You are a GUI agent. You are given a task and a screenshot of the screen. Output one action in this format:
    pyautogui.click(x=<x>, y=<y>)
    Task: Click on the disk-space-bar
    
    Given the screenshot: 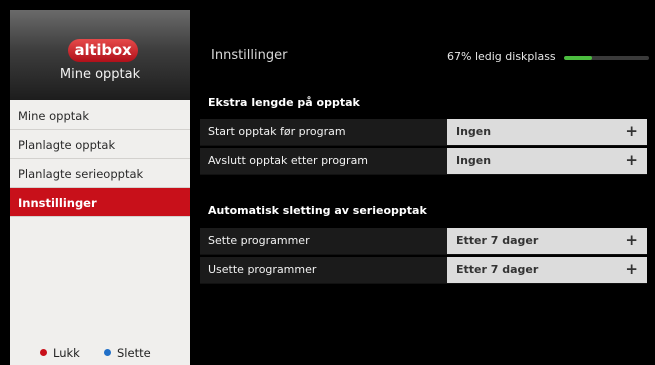 What is the action you would take?
    pyautogui.click(x=606, y=58)
    